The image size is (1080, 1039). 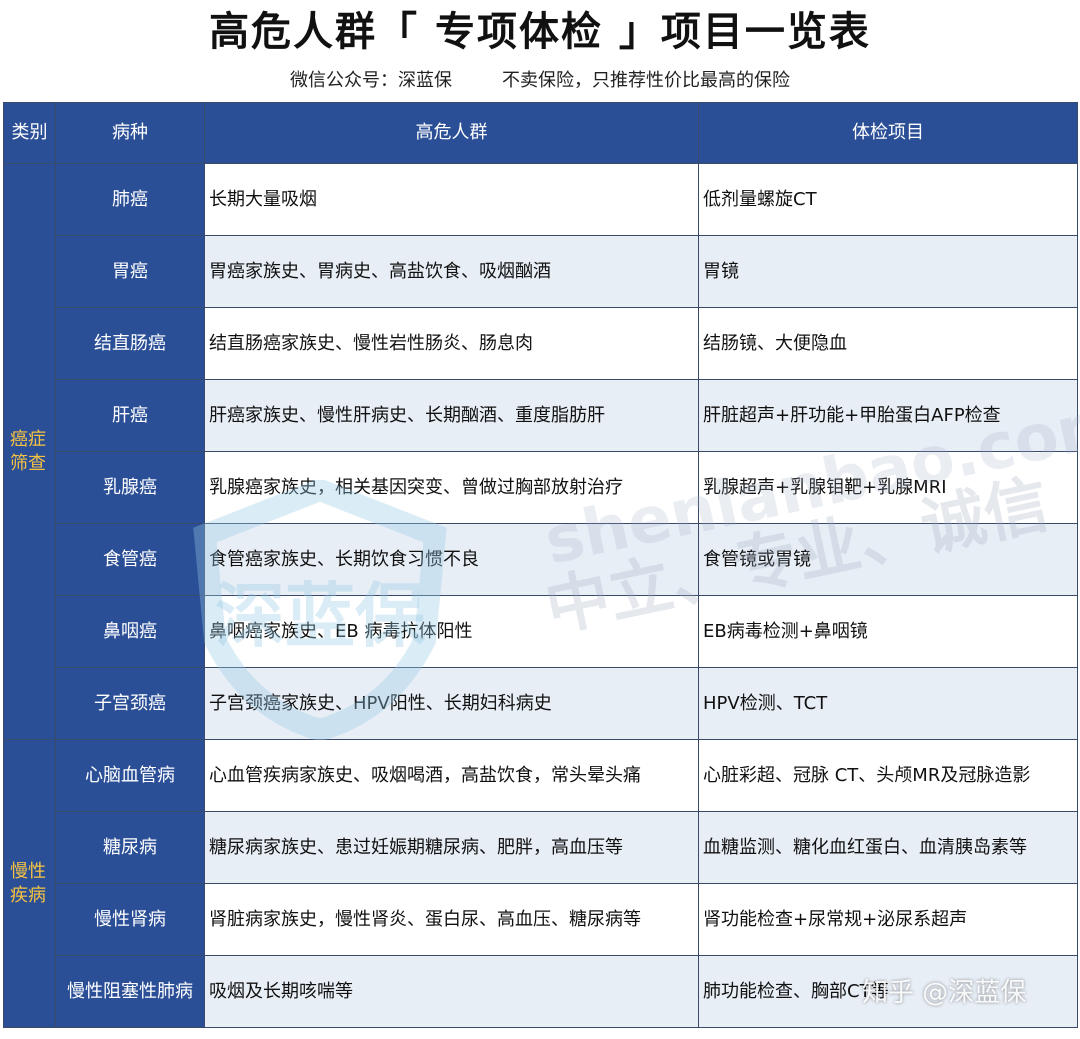 What do you see at coordinates (944, 993) in the screenshot?
I see `zhihu-credit: 知乎 @深蓝保` at bounding box center [944, 993].